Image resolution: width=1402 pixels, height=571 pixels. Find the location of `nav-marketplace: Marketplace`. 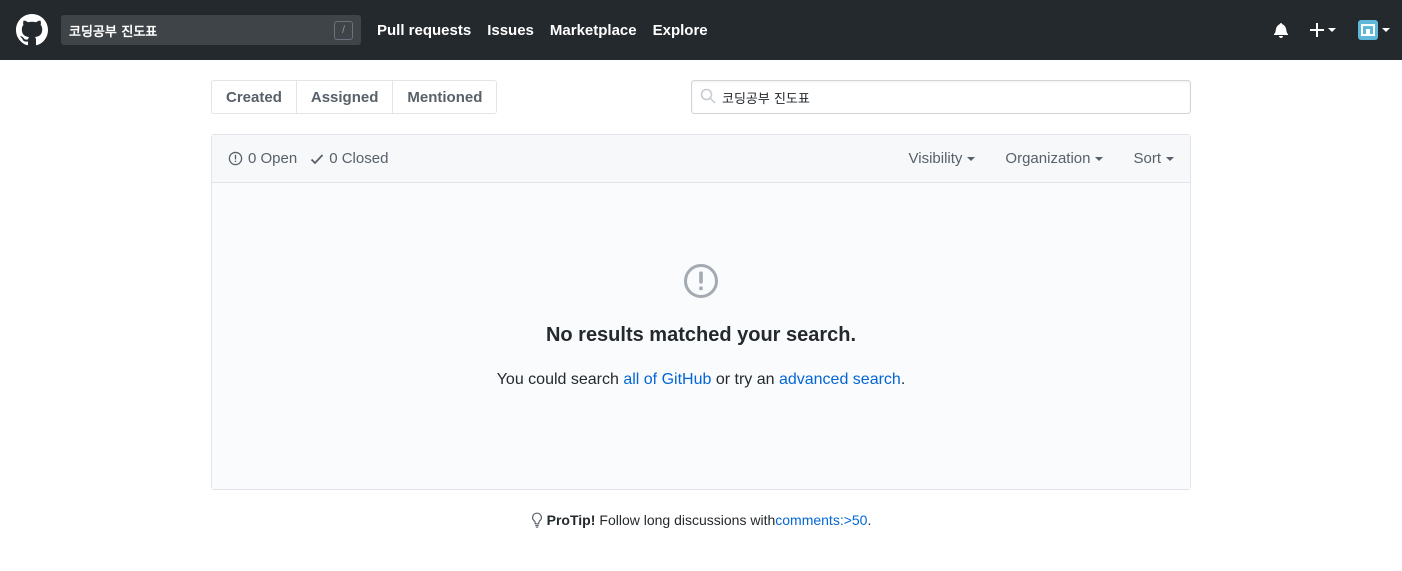

nav-marketplace: Marketplace is located at coordinates (593, 30).